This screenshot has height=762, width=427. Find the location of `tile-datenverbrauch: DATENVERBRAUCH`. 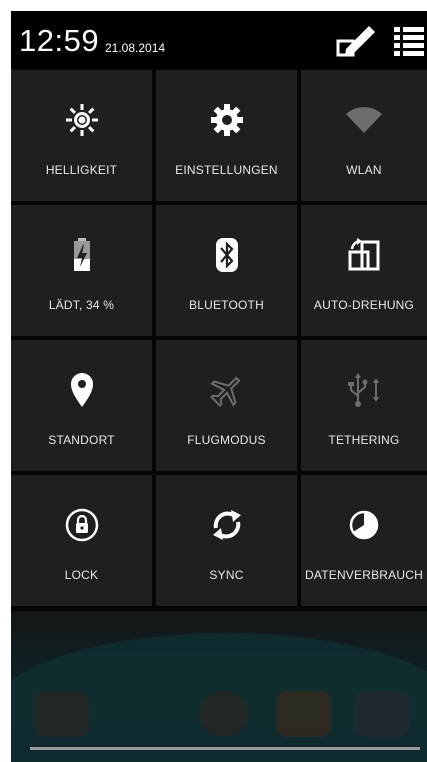

tile-datenverbrauch: DATENVERBRAUCH is located at coordinates (364, 540).